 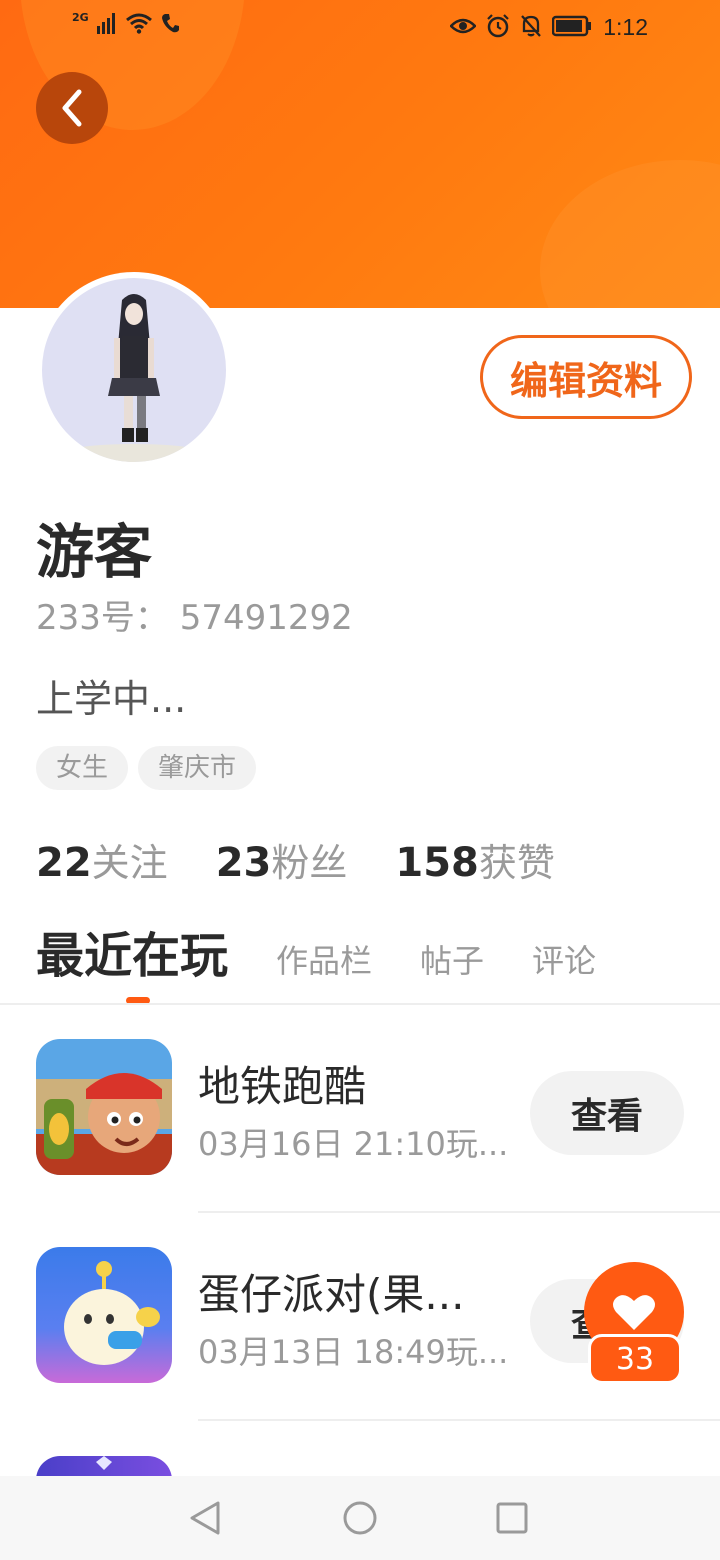 I want to click on profile-stats: 22 关注 23 粉丝 158 获赞, so click(x=319, y=859).